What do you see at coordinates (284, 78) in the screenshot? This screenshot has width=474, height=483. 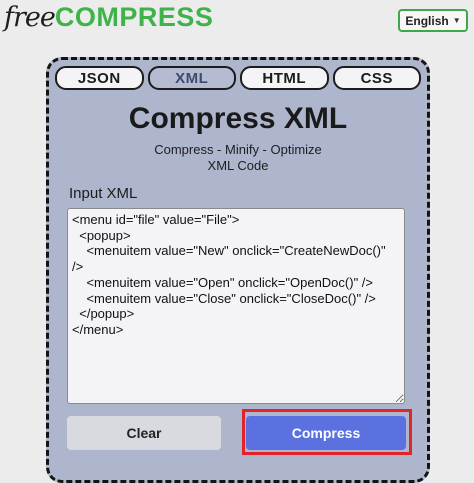 I see `tab-html: HTML` at bounding box center [284, 78].